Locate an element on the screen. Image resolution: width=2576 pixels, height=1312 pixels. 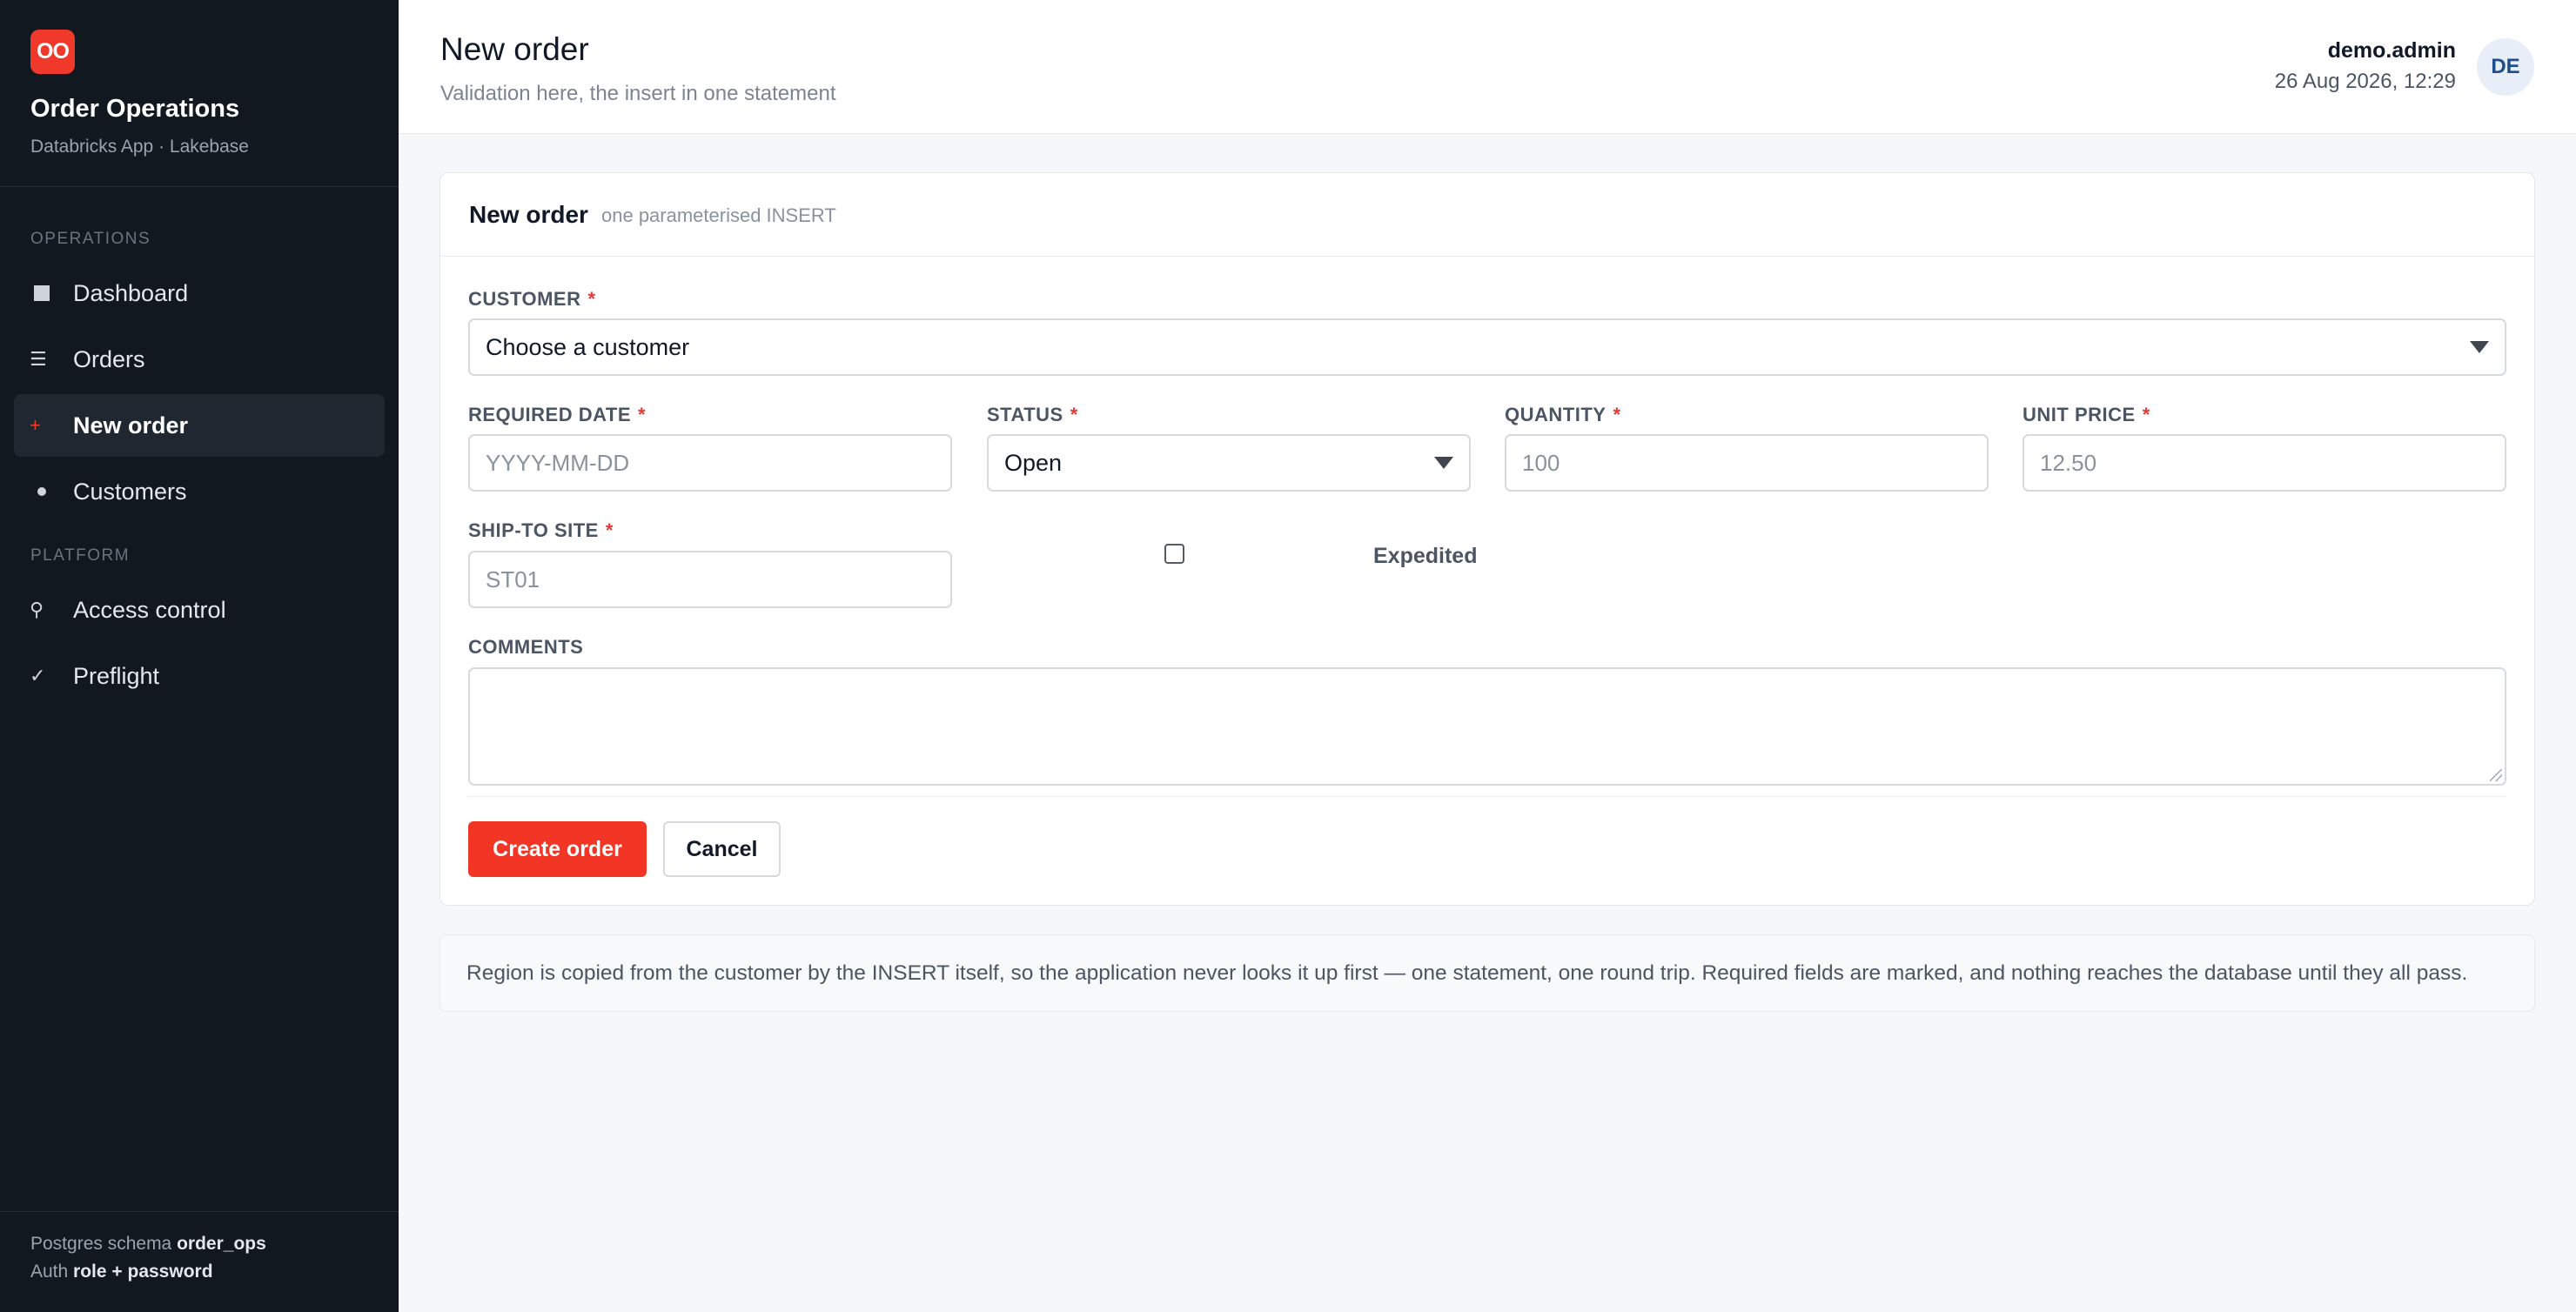
unit-price-label: UNIT PRICE * is located at coordinates (2086, 415).